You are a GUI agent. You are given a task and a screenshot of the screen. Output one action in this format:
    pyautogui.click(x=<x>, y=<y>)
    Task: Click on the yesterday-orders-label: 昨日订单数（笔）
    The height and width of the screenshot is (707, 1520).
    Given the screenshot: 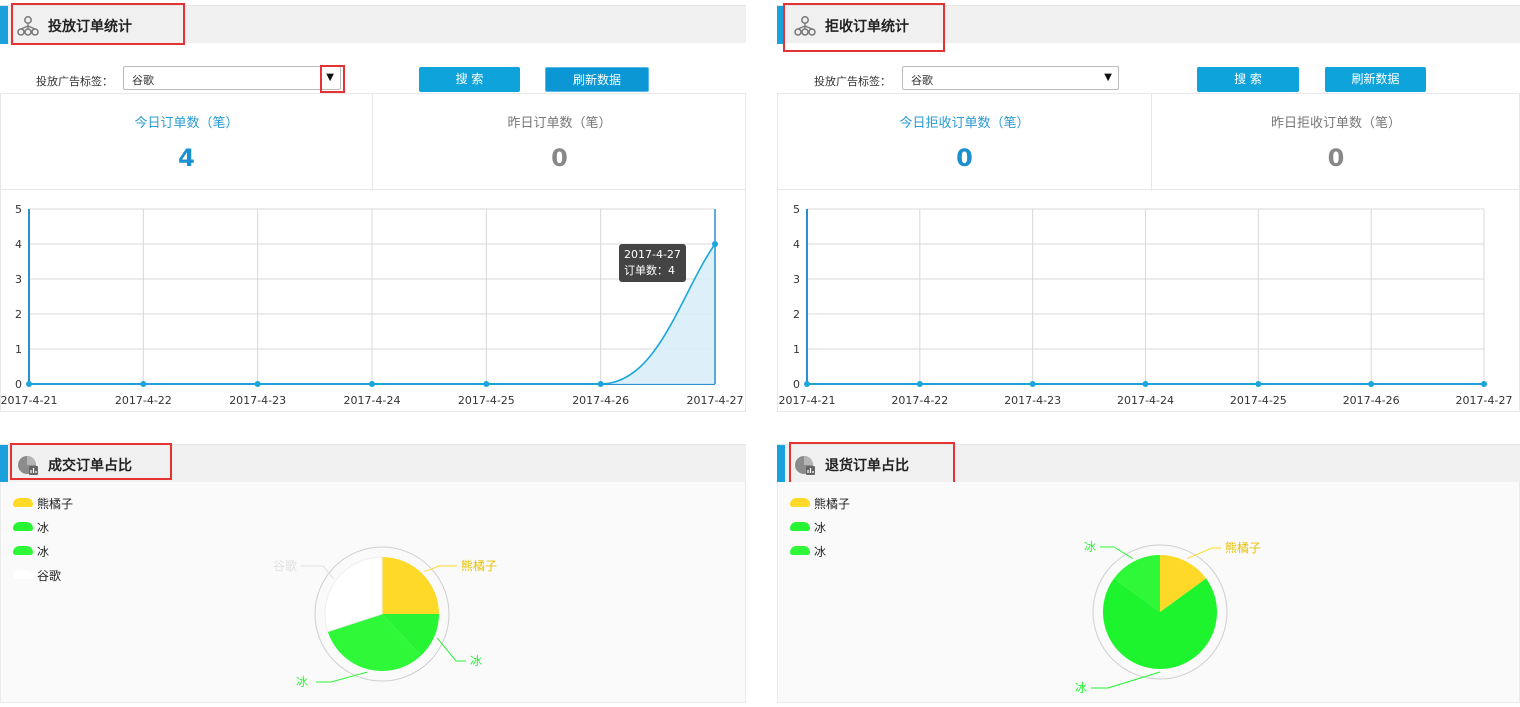 What is the action you would take?
    pyautogui.click(x=559, y=123)
    